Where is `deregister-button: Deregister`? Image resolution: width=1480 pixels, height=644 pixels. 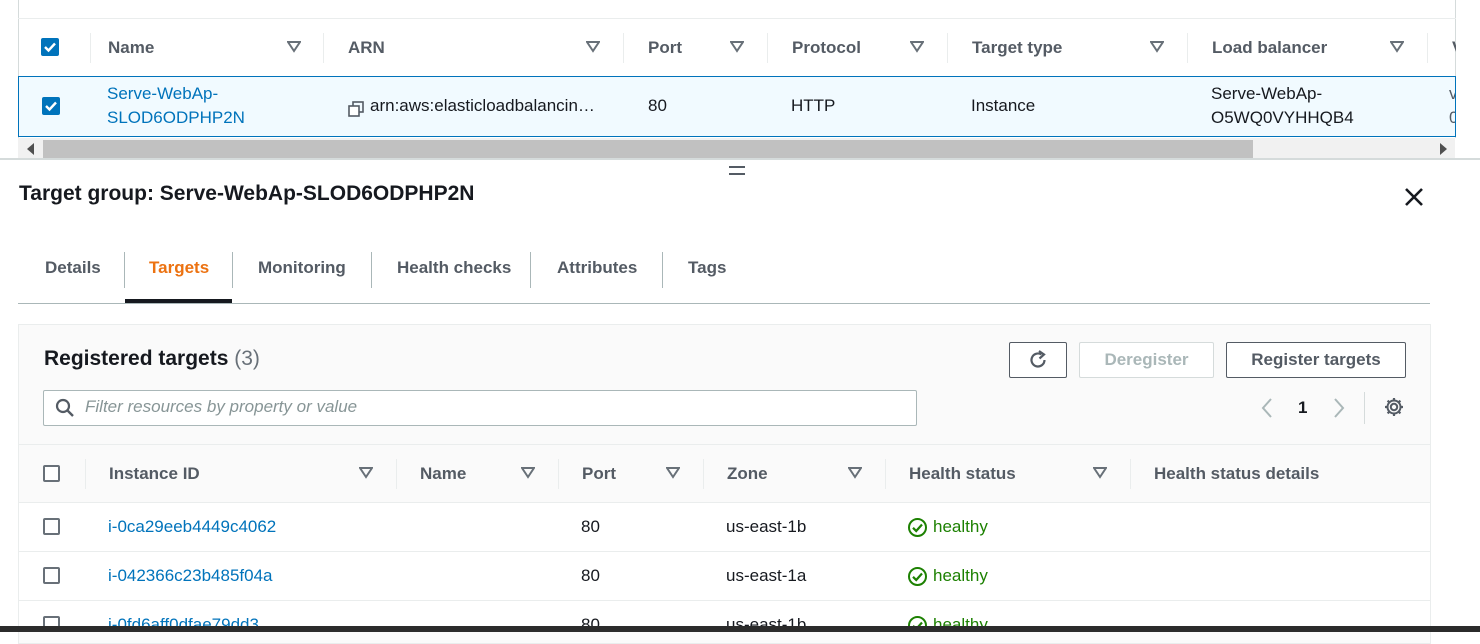
deregister-button: Deregister is located at coordinates (1146, 360).